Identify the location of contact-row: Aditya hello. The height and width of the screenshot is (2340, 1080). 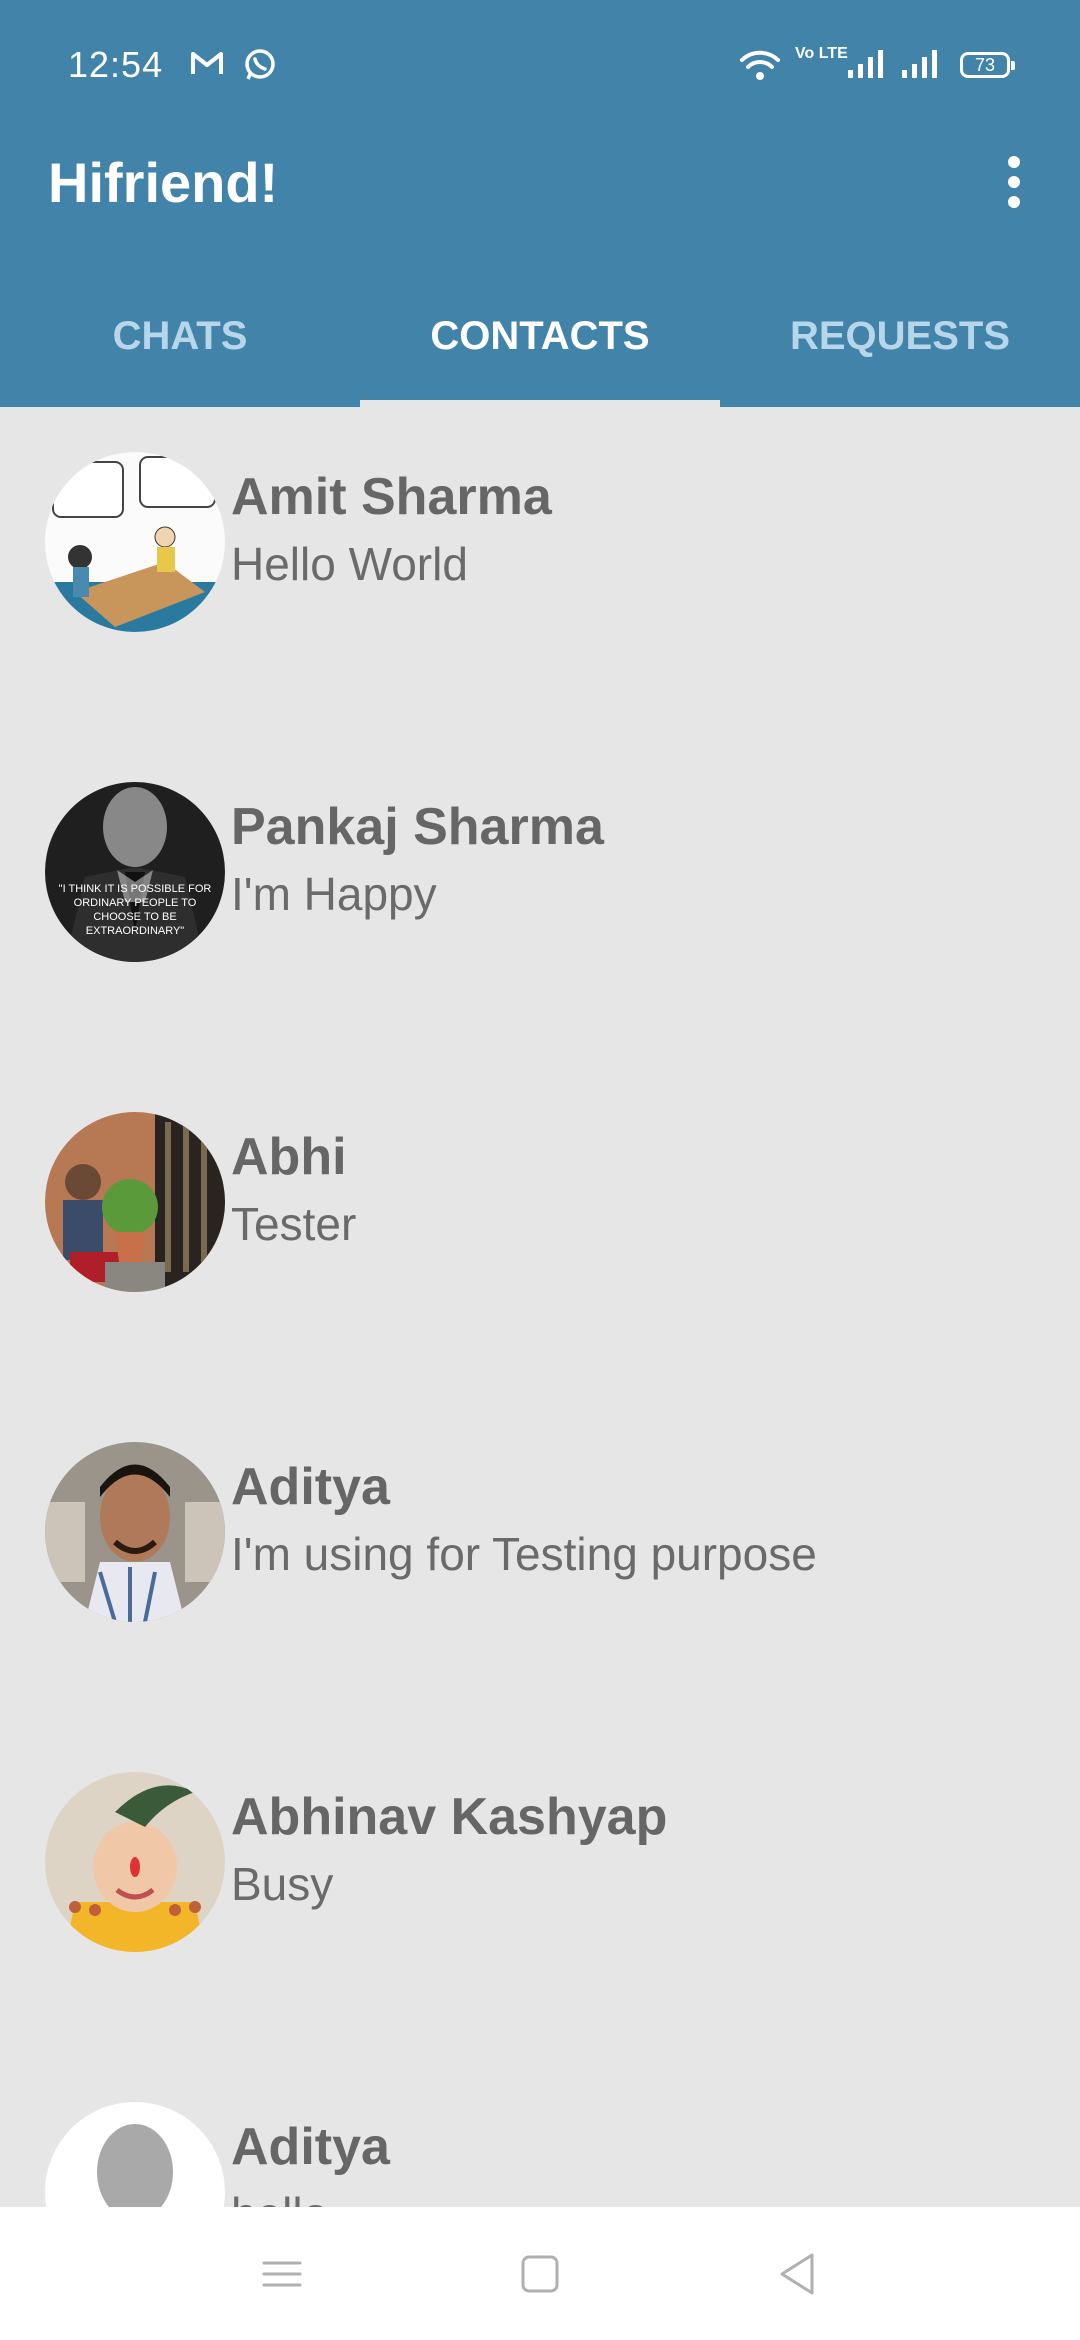
(540, 2132).